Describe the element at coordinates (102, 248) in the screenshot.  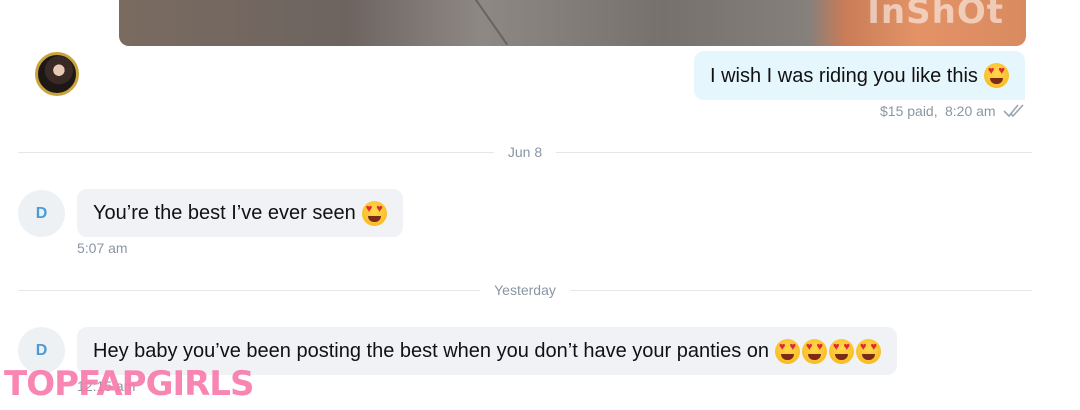
I see `incoming-message-time: 5:07 am` at that location.